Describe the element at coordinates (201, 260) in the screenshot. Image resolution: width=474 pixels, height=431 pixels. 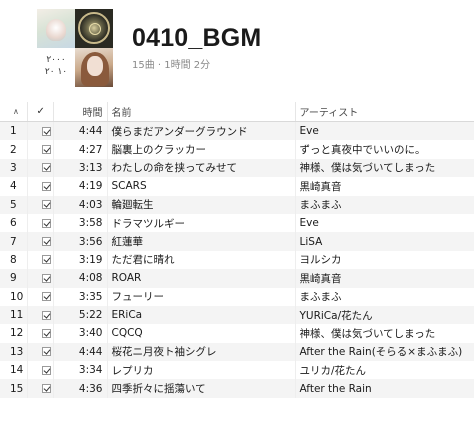
I see `track-name: ただ君に晴れ` at that location.